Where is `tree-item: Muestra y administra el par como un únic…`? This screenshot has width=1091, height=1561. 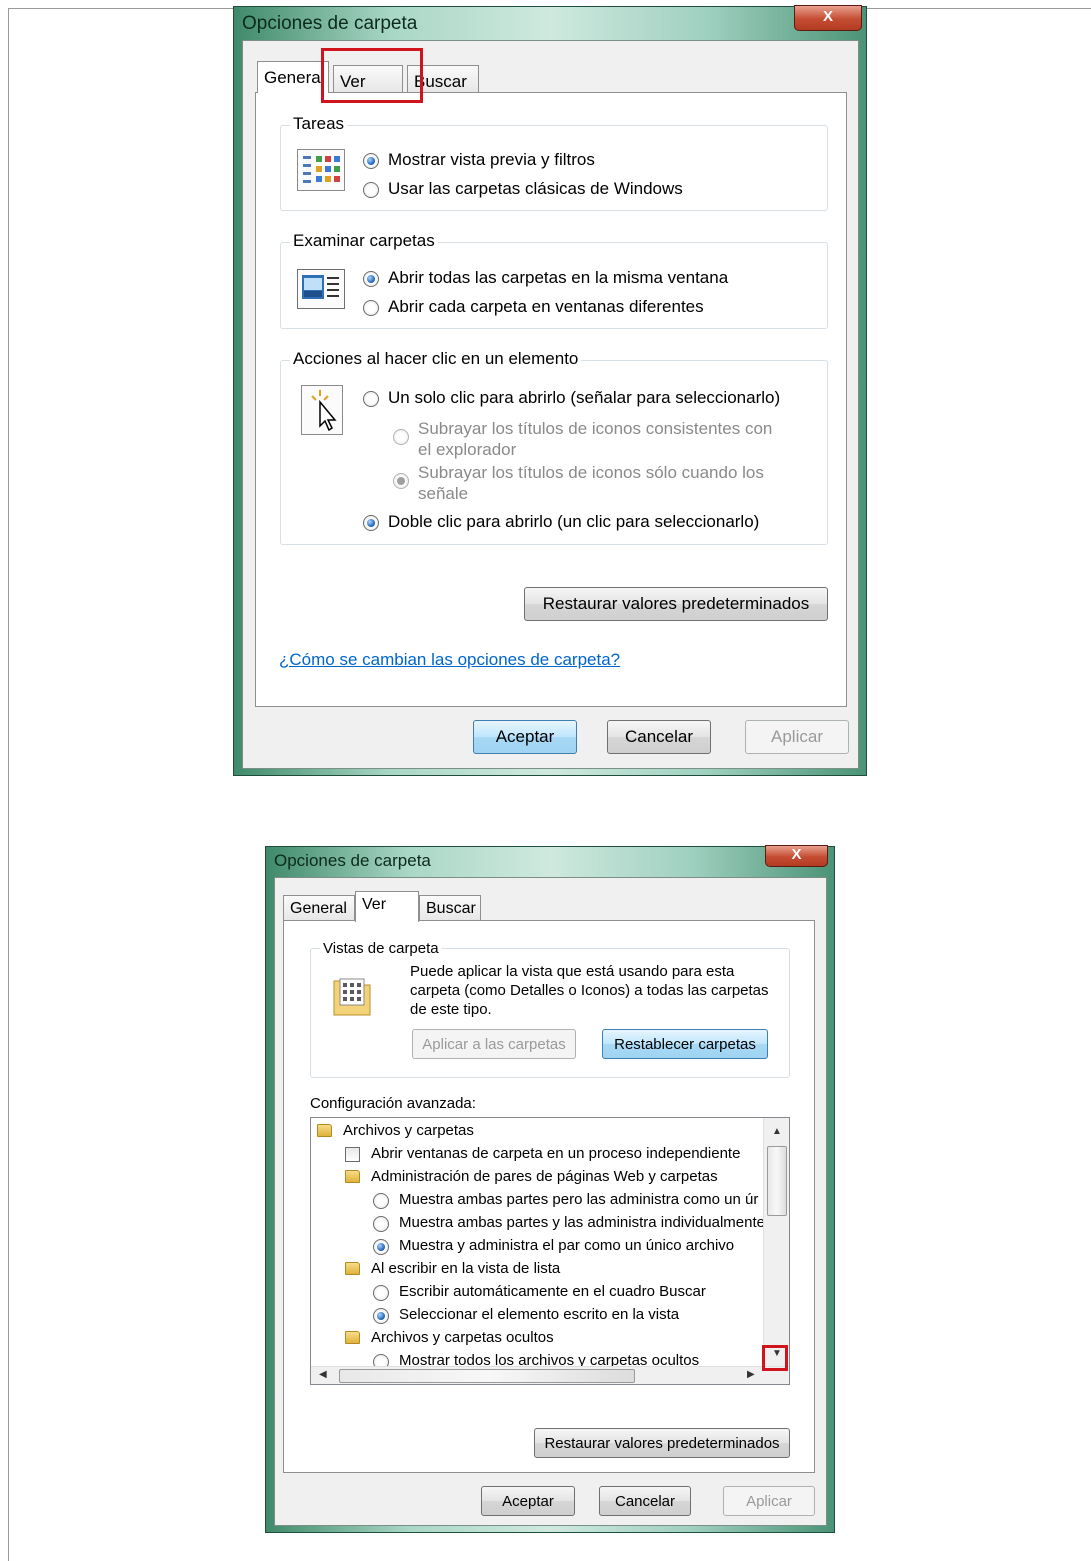 tree-item: Muestra y administra el par como un únic… is located at coordinates (536, 1246).